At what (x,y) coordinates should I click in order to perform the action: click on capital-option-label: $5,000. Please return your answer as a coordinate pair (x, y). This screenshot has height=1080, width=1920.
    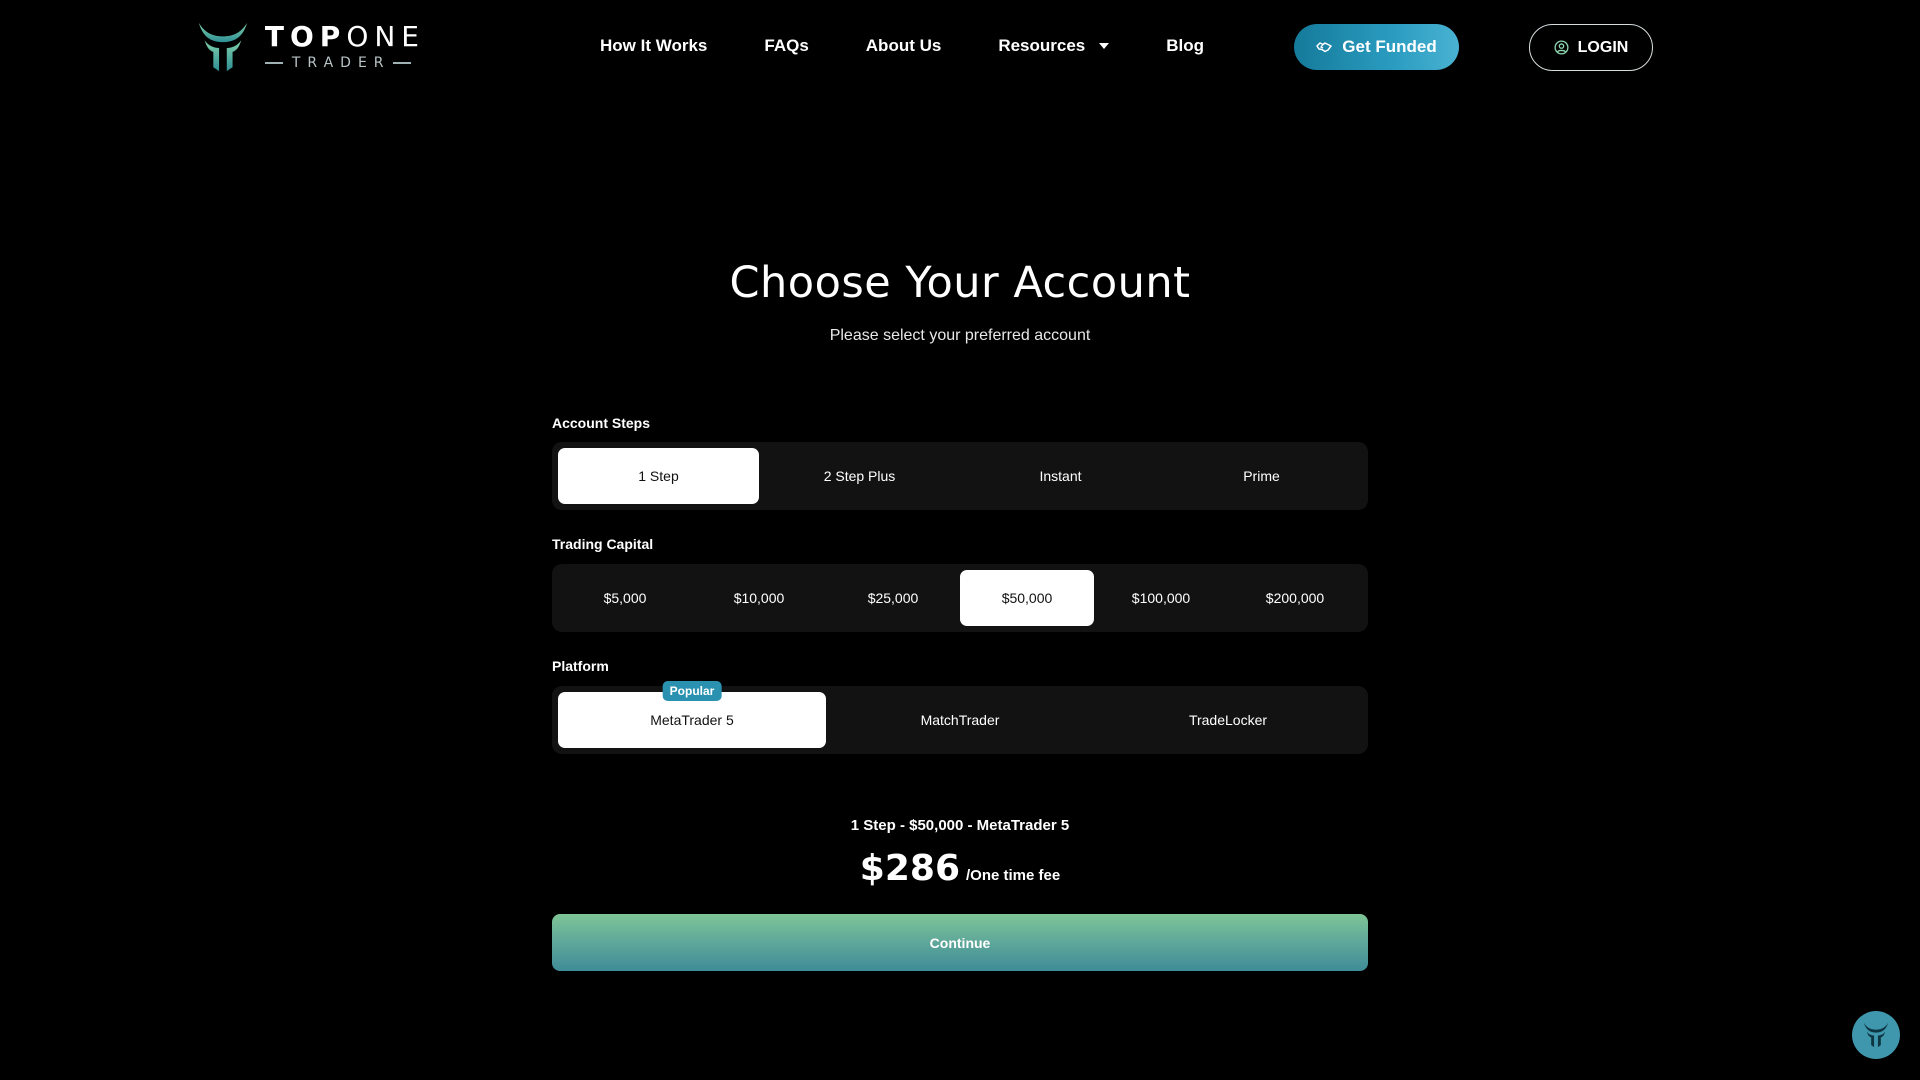
    Looking at the image, I should click on (625, 598).